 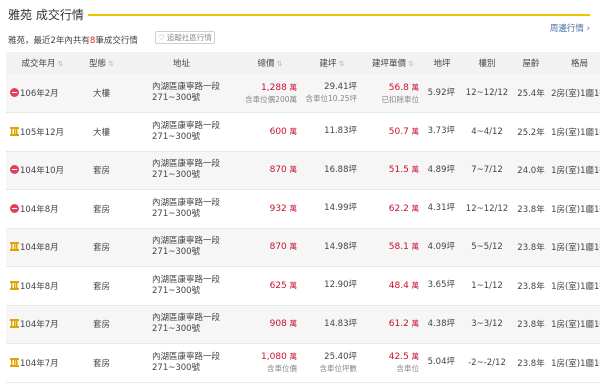 What do you see at coordinates (398, 170) in the screenshot?
I see `unit-price-value: 51.5` at bounding box center [398, 170].